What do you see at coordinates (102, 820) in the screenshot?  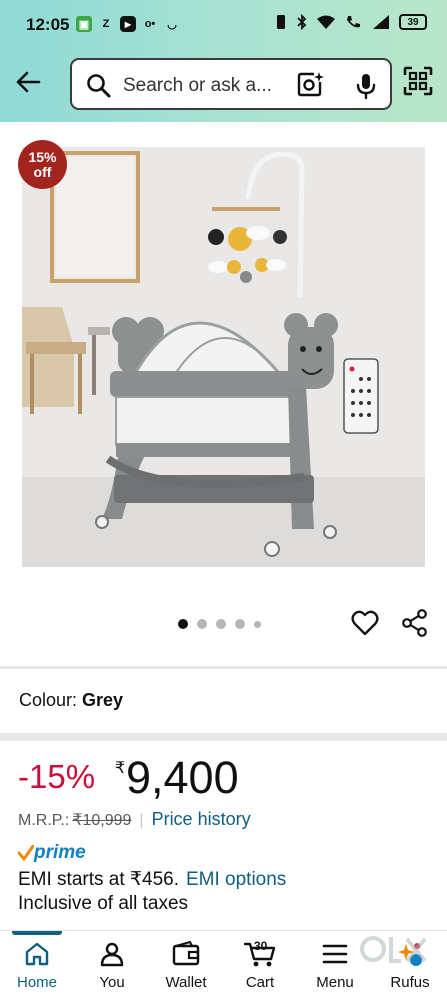 I see `mrp-value: ₹10,999` at bounding box center [102, 820].